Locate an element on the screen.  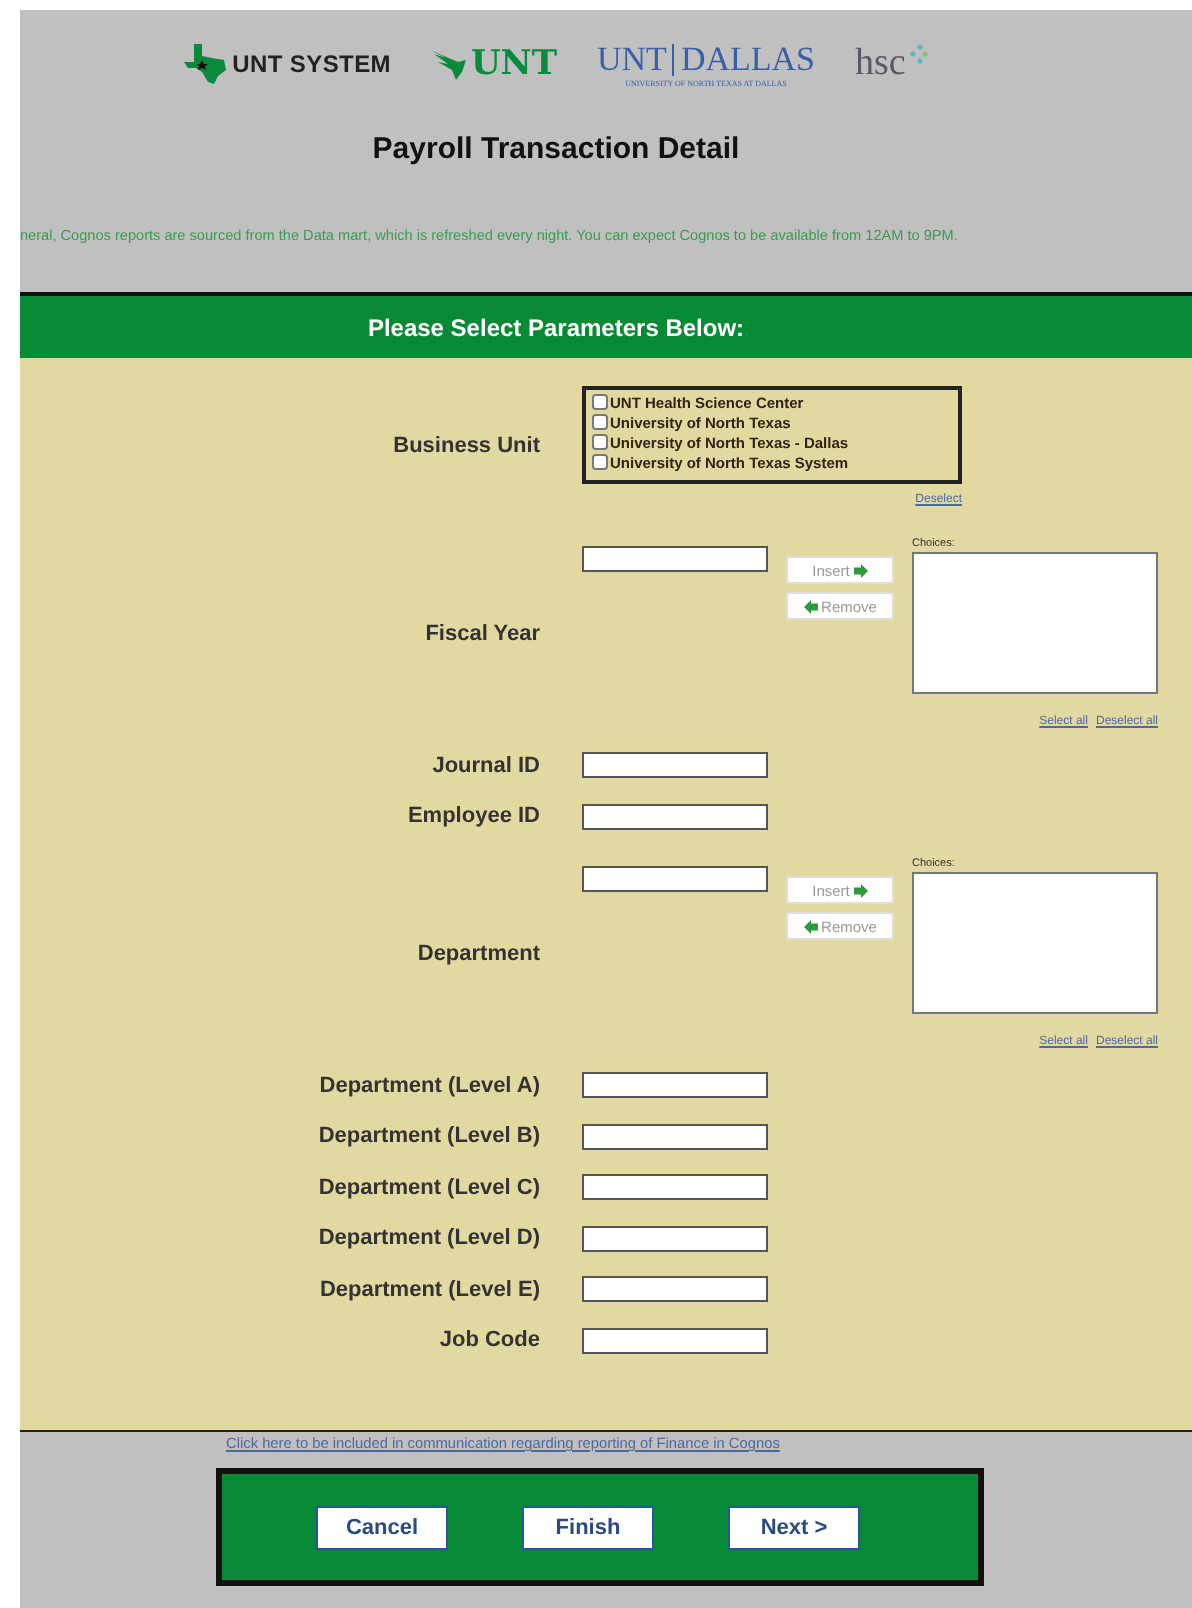
texas-icon is located at coordinates (206, 64).